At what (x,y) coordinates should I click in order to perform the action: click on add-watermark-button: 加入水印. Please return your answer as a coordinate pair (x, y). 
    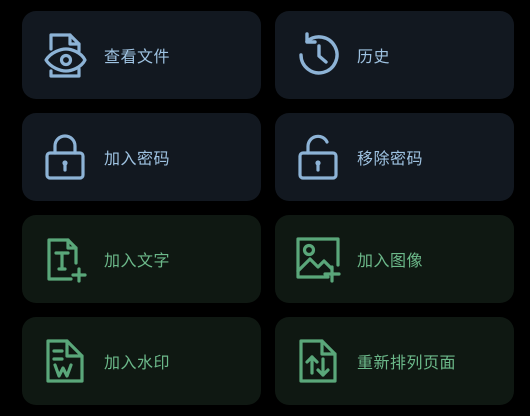
    Looking at the image, I should click on (141, 361).